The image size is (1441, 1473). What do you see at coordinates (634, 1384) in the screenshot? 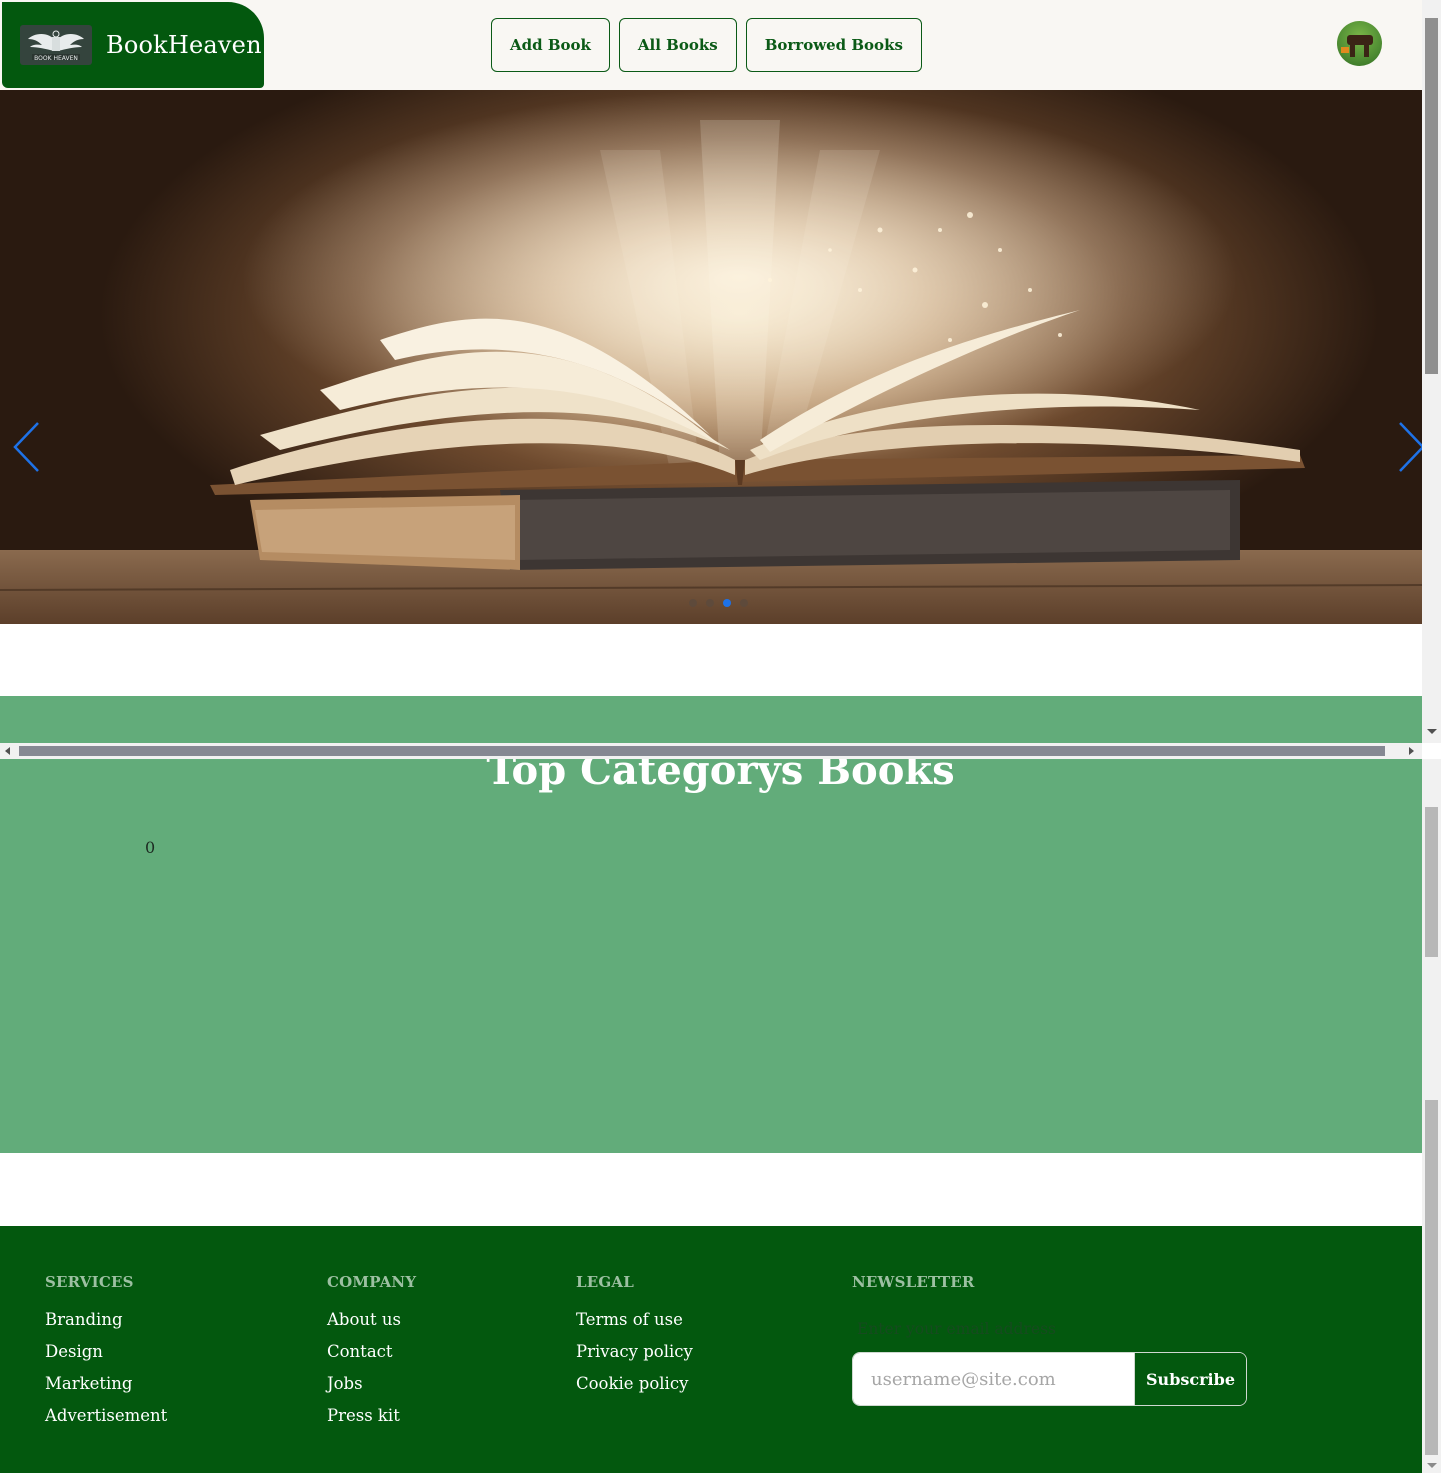
I see `footer-link-cookie-policy: Cookie policy` at bounding box center [634, 1384].